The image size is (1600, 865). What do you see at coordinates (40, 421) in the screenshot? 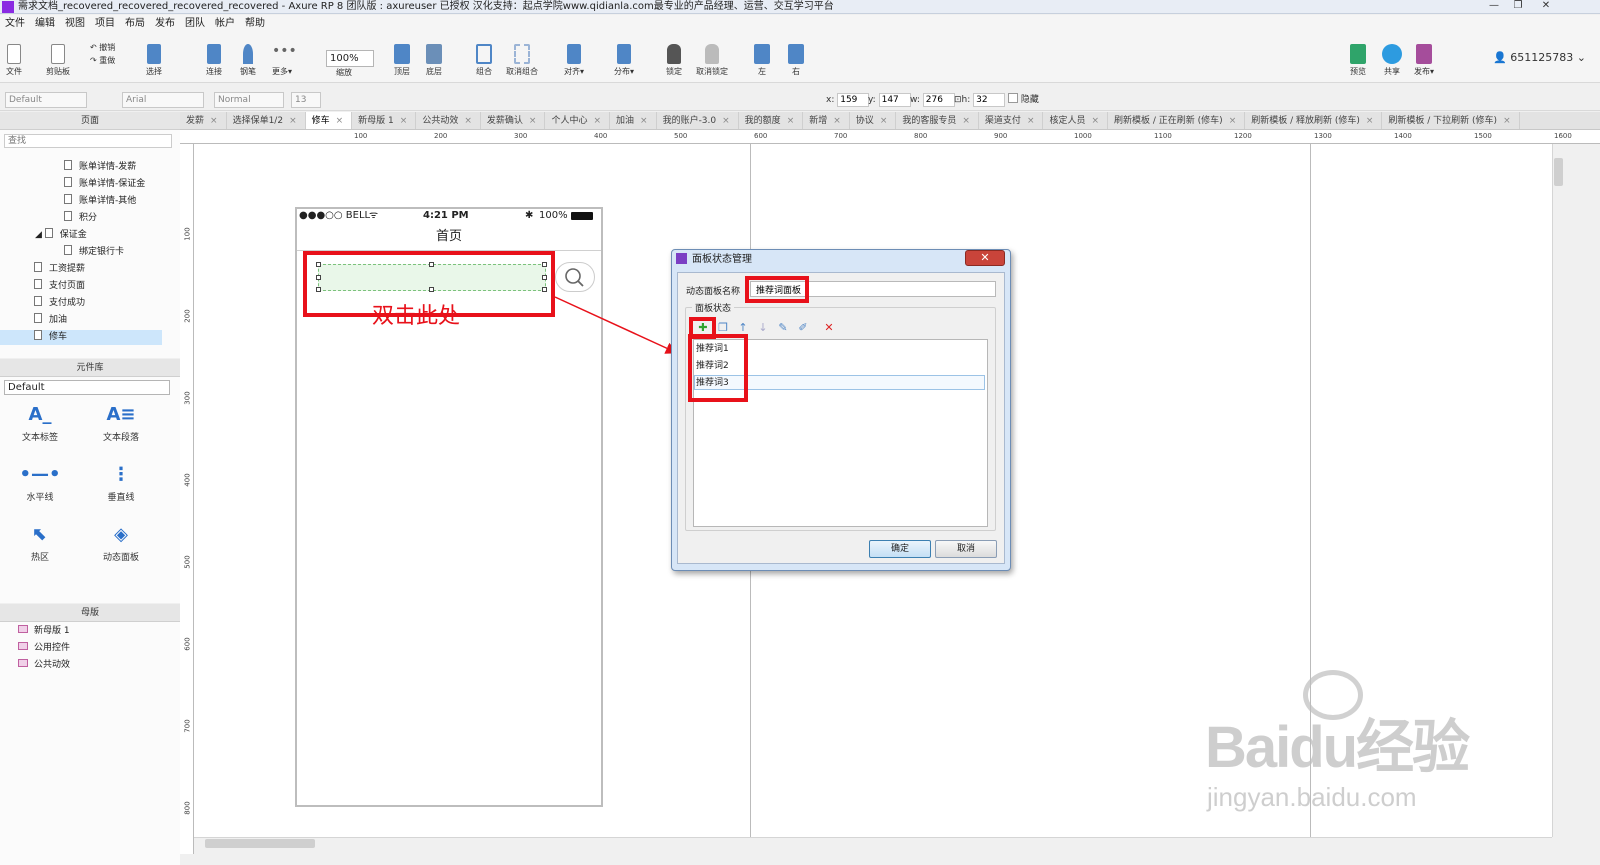
I see `widget-text-label: A_ 文本标签` at bounding box center [40, 421].